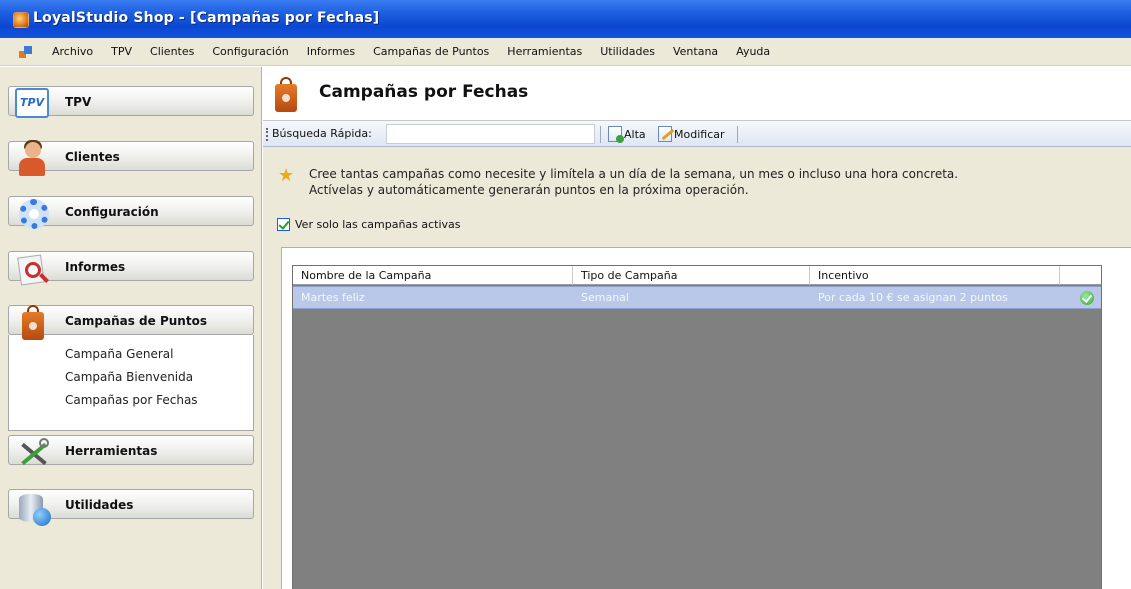  Describe the element at coordinates (33, 215) in the screenshot. I see `gear-icon` at that location.